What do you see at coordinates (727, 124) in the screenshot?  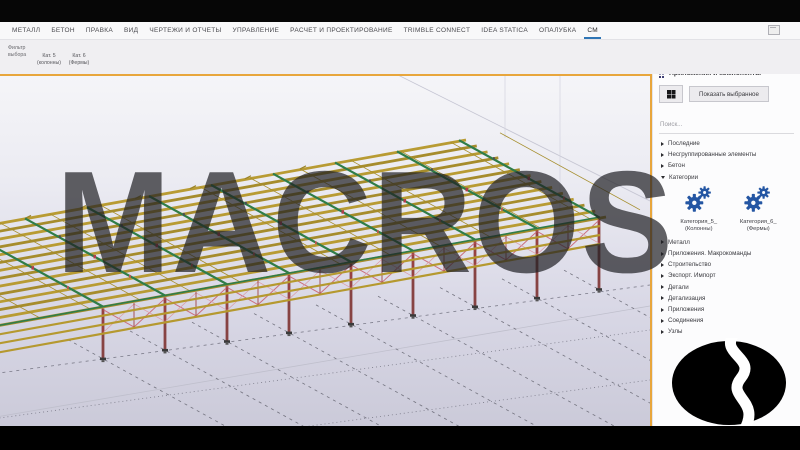 I see `search-input` at bounding box center [727, 124].